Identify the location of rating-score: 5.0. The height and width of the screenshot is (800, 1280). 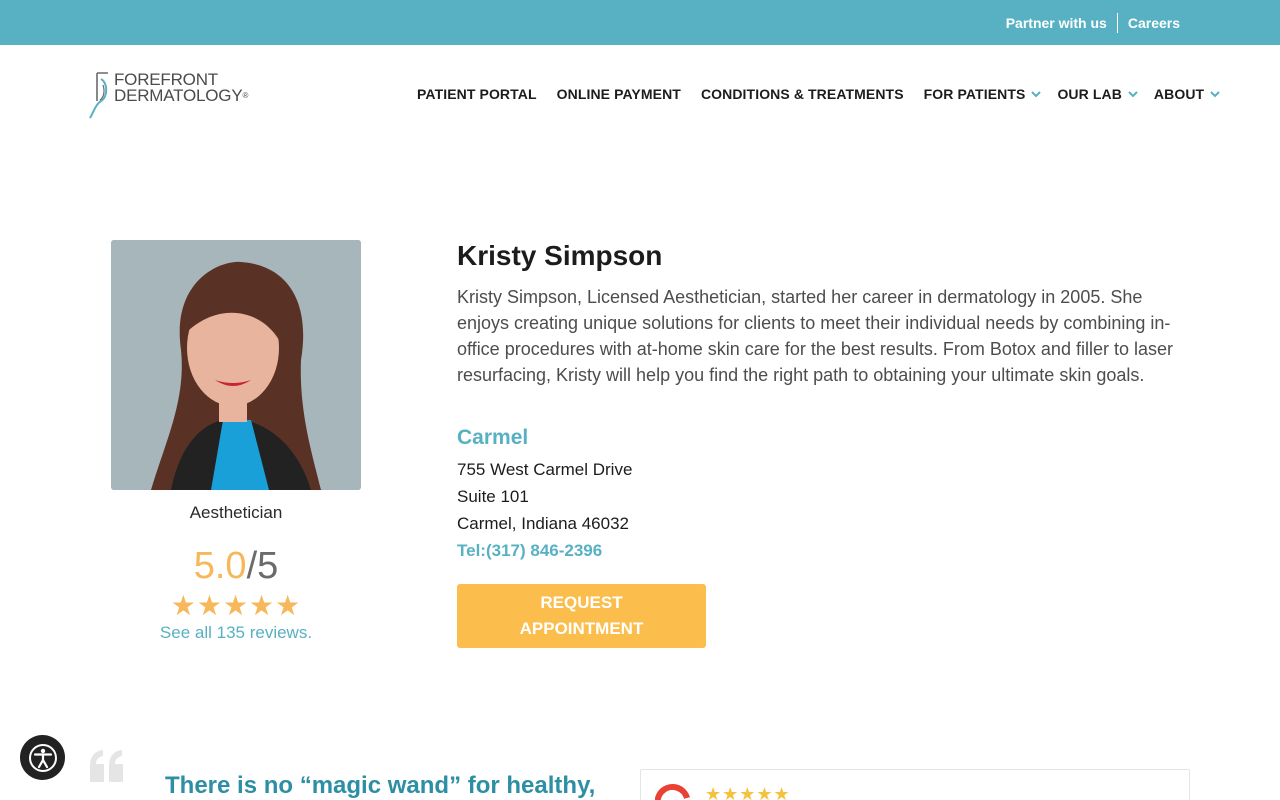
(220, 566).